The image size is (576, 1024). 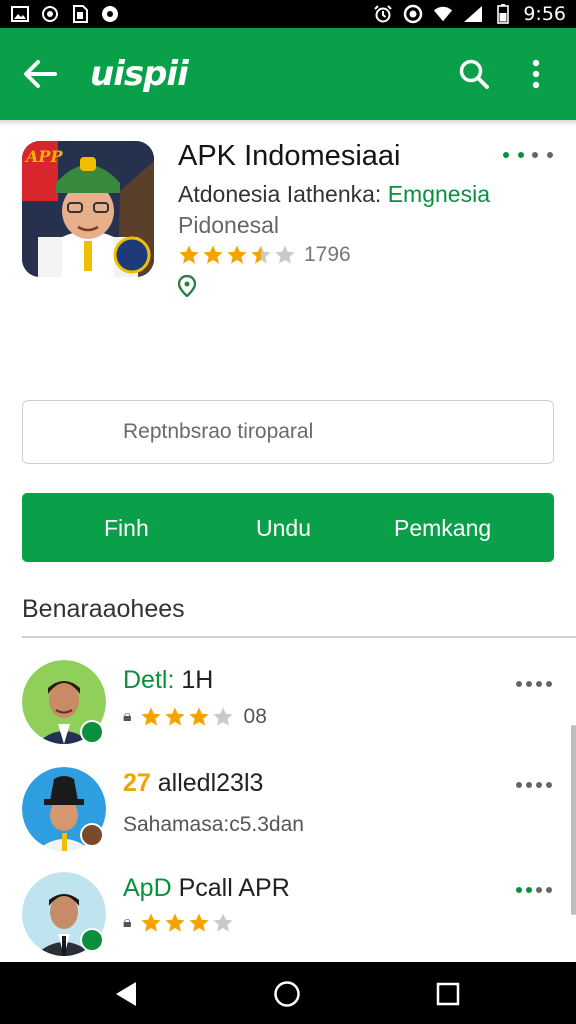 I want to click on star-half-icon, so click(x=261, y=254).